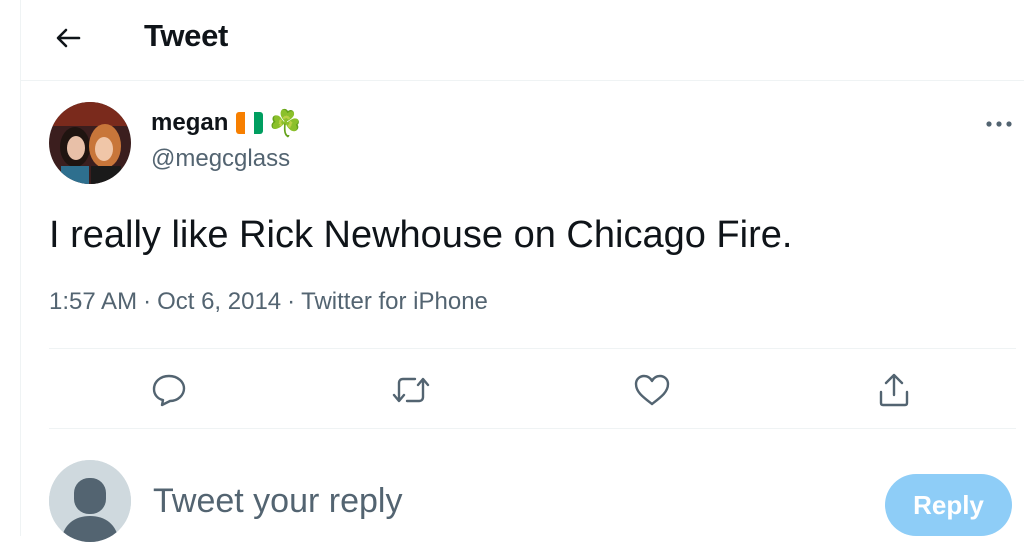  I want to click on author-handle: @megcglass, so click(220, 159).